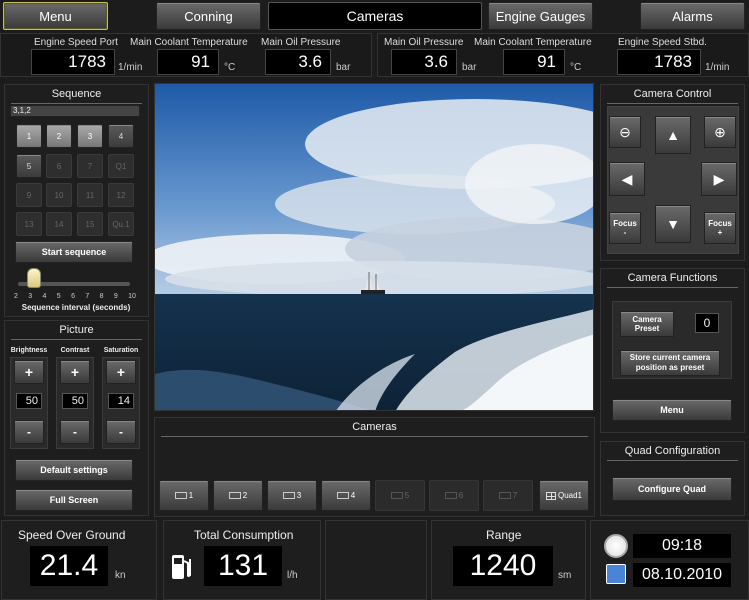  I want to click on pan-right-button: ▶, so click(719, 179).